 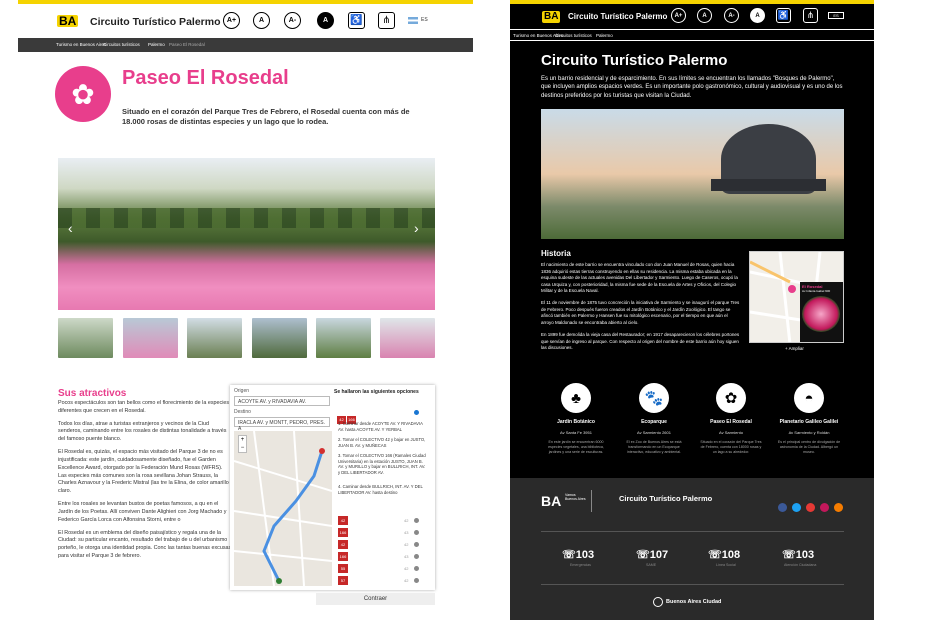 What do you see at coordinates (838, 507) in the screenshot?
I see `rss-icon` at bounding box center [838, 507].